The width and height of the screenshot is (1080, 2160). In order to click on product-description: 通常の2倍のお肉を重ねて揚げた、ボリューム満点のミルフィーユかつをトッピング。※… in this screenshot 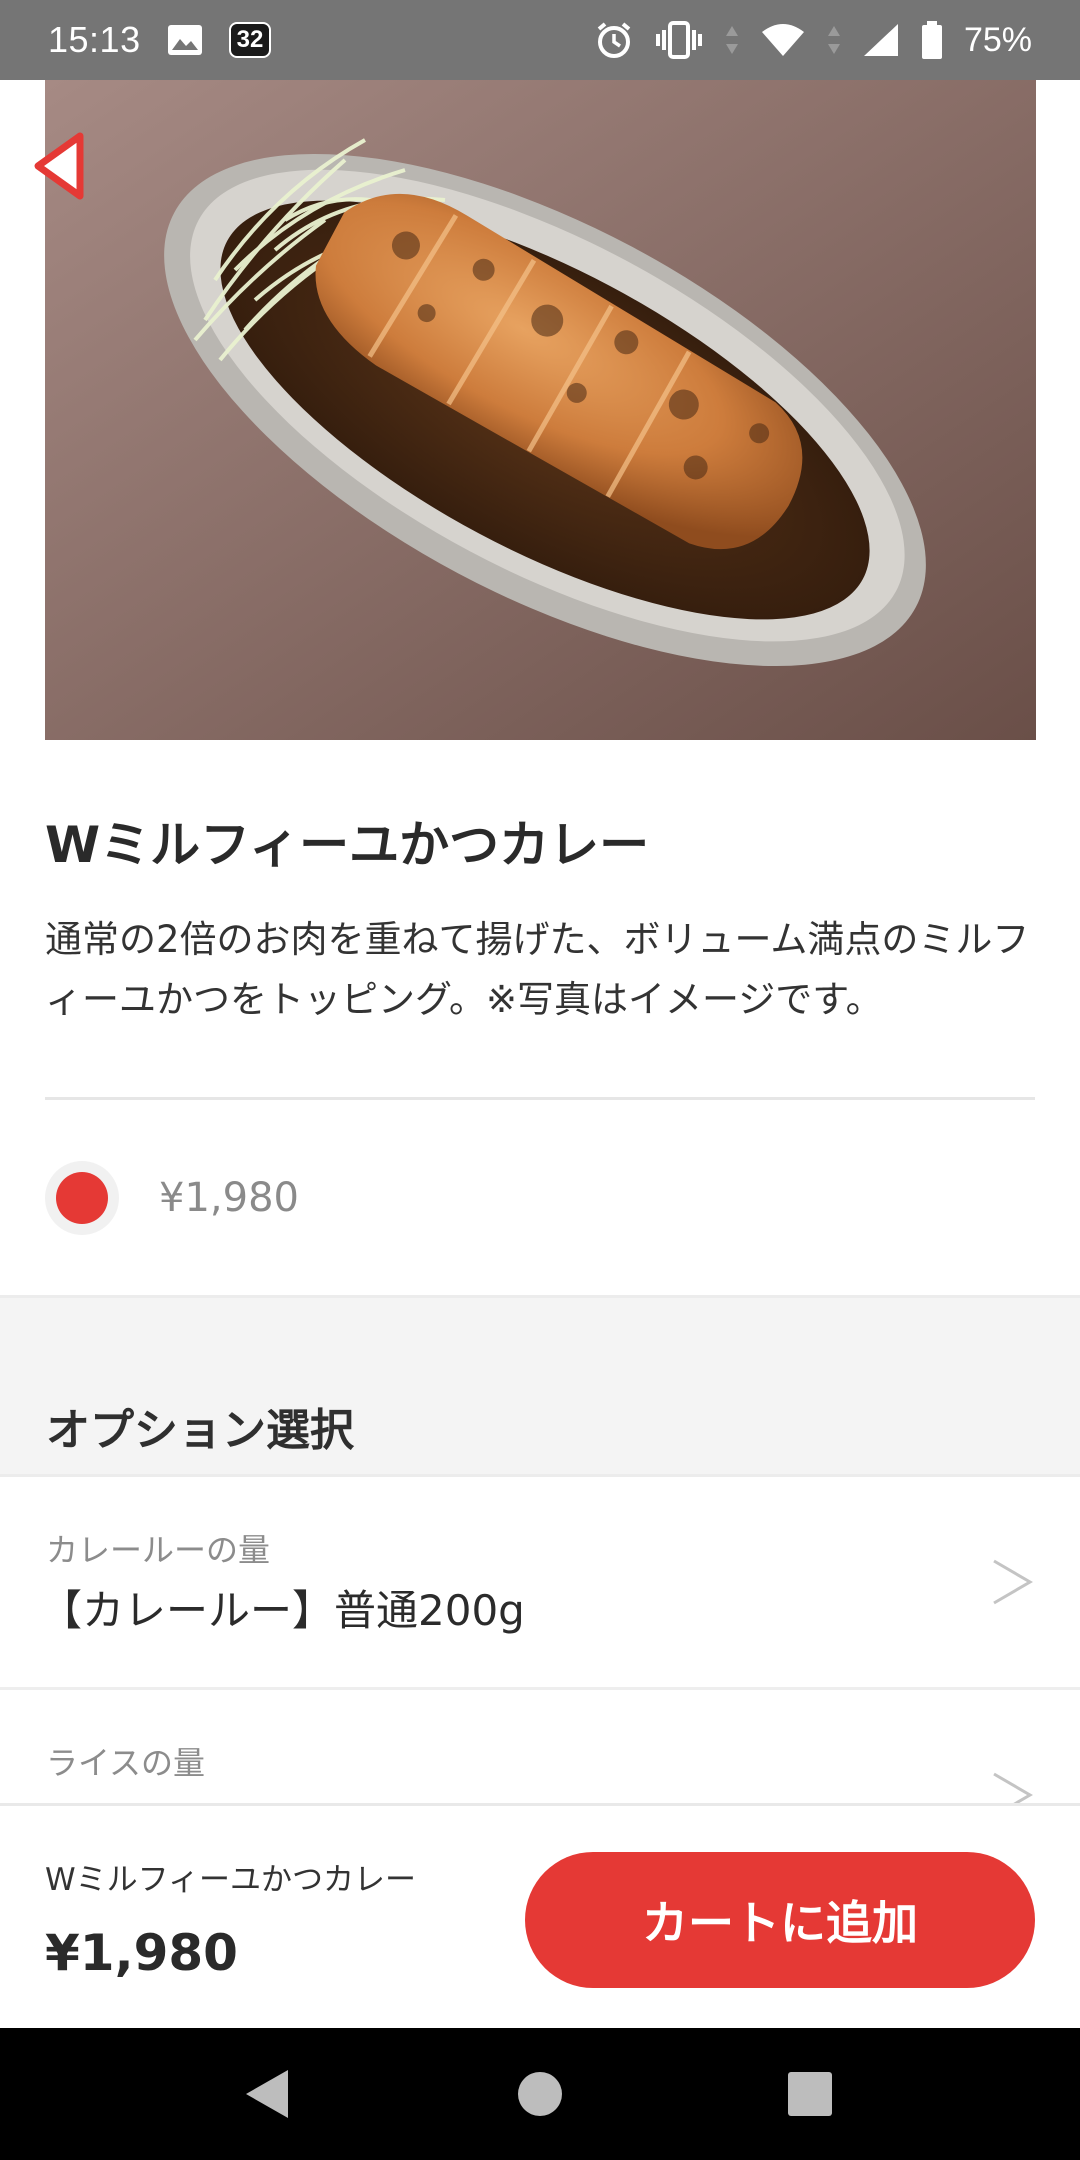, I will do `click(537, 969)`.